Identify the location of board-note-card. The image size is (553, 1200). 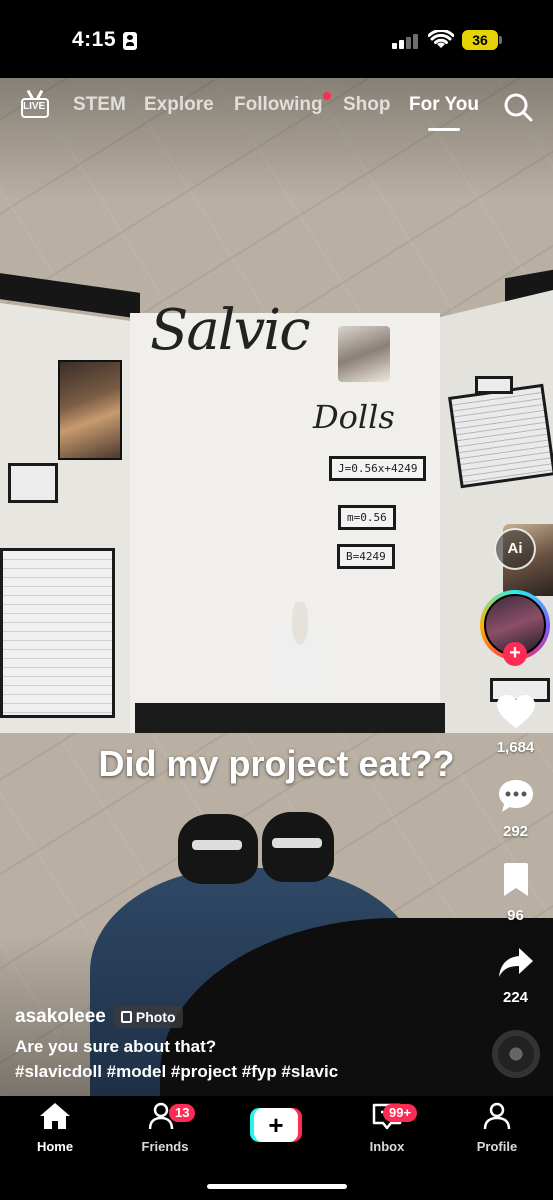
(33, 483).